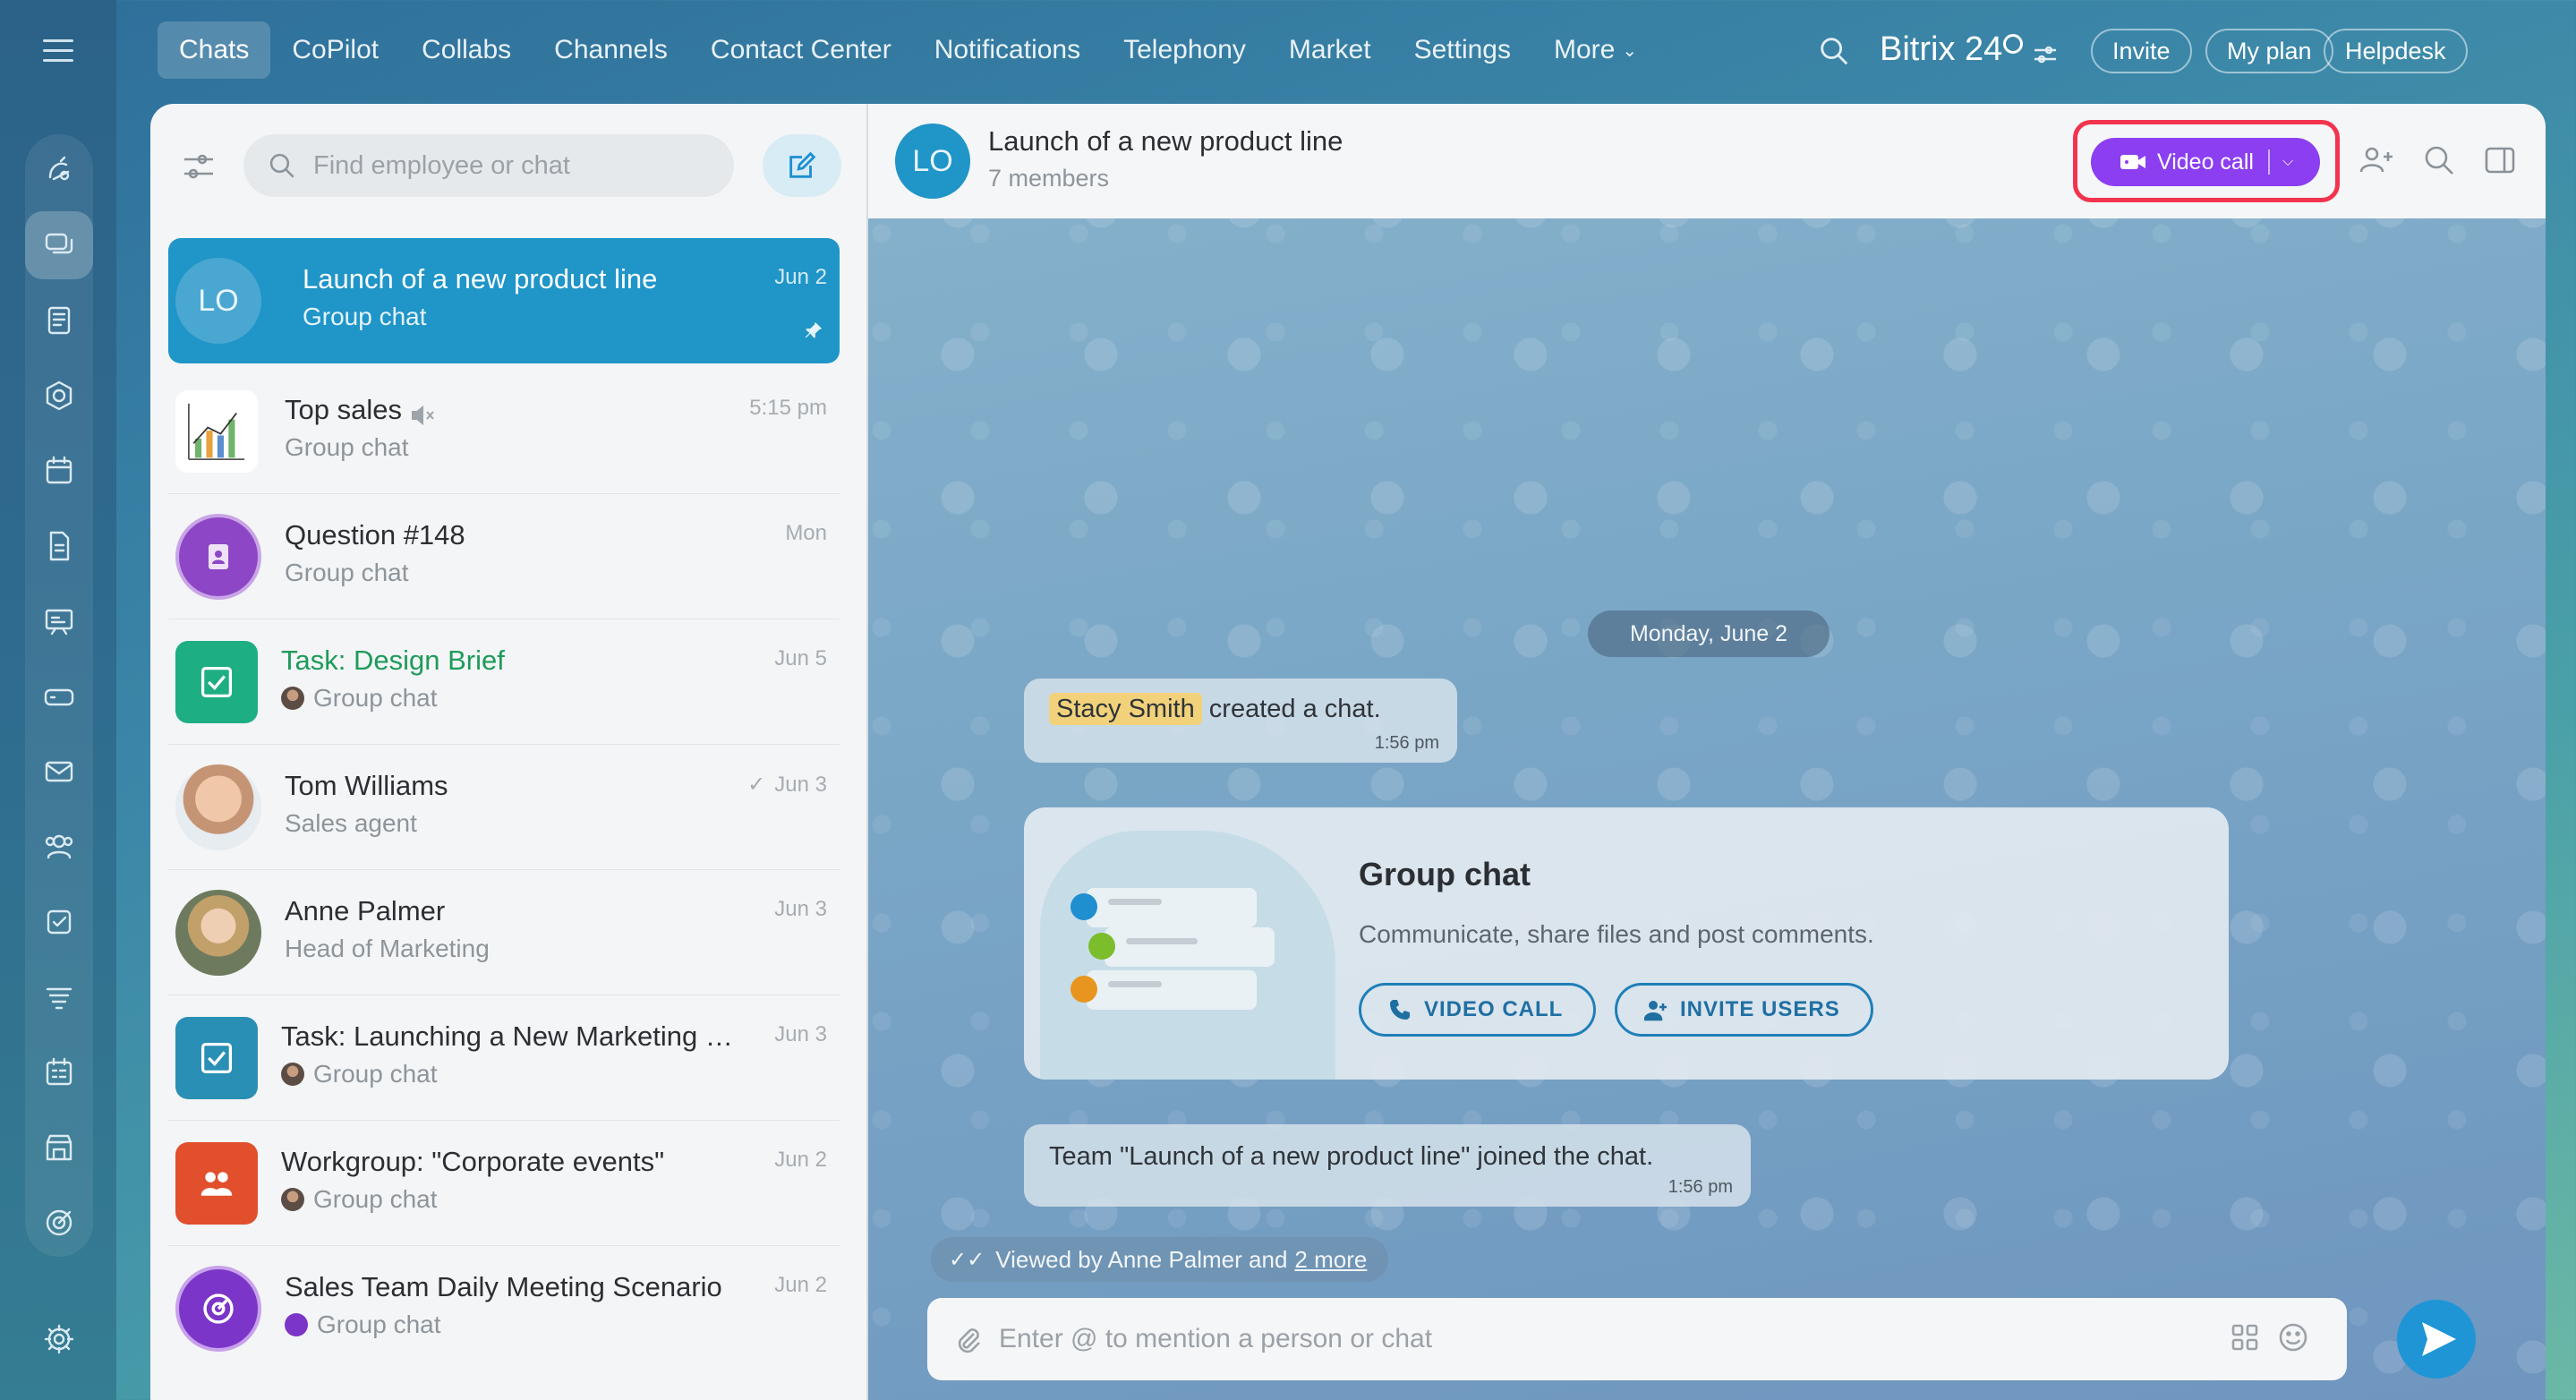 Image resolution: width=2576 pixels, height=1400 pixels. I want to click on system-message-text: created a chat., so click(1294, 709).